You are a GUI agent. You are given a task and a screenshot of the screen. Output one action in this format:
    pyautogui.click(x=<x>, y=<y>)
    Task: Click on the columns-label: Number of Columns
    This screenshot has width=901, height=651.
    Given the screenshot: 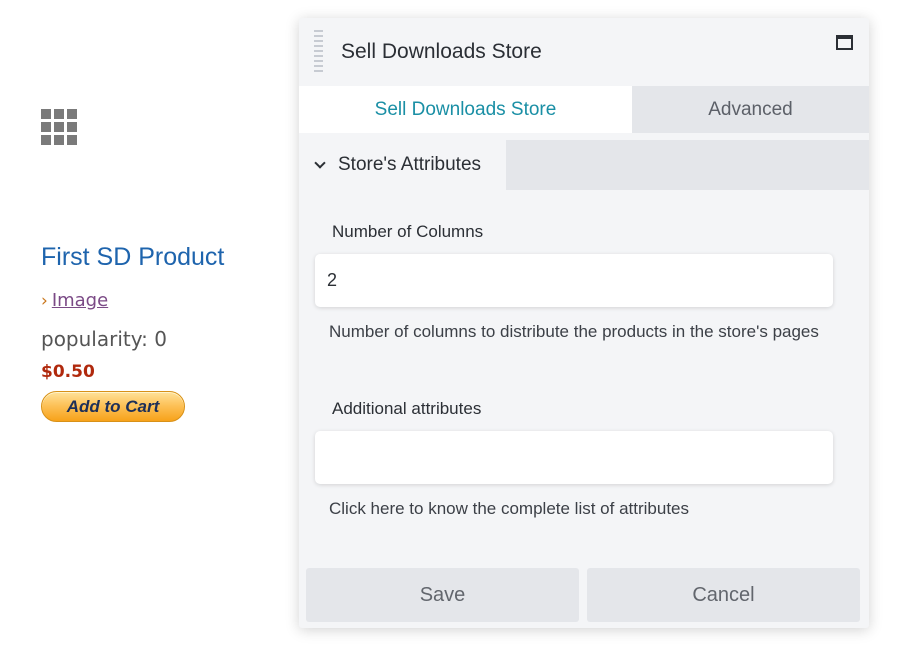 What is the action you would take?
    pyautogui.click(x=408, y=231)
    